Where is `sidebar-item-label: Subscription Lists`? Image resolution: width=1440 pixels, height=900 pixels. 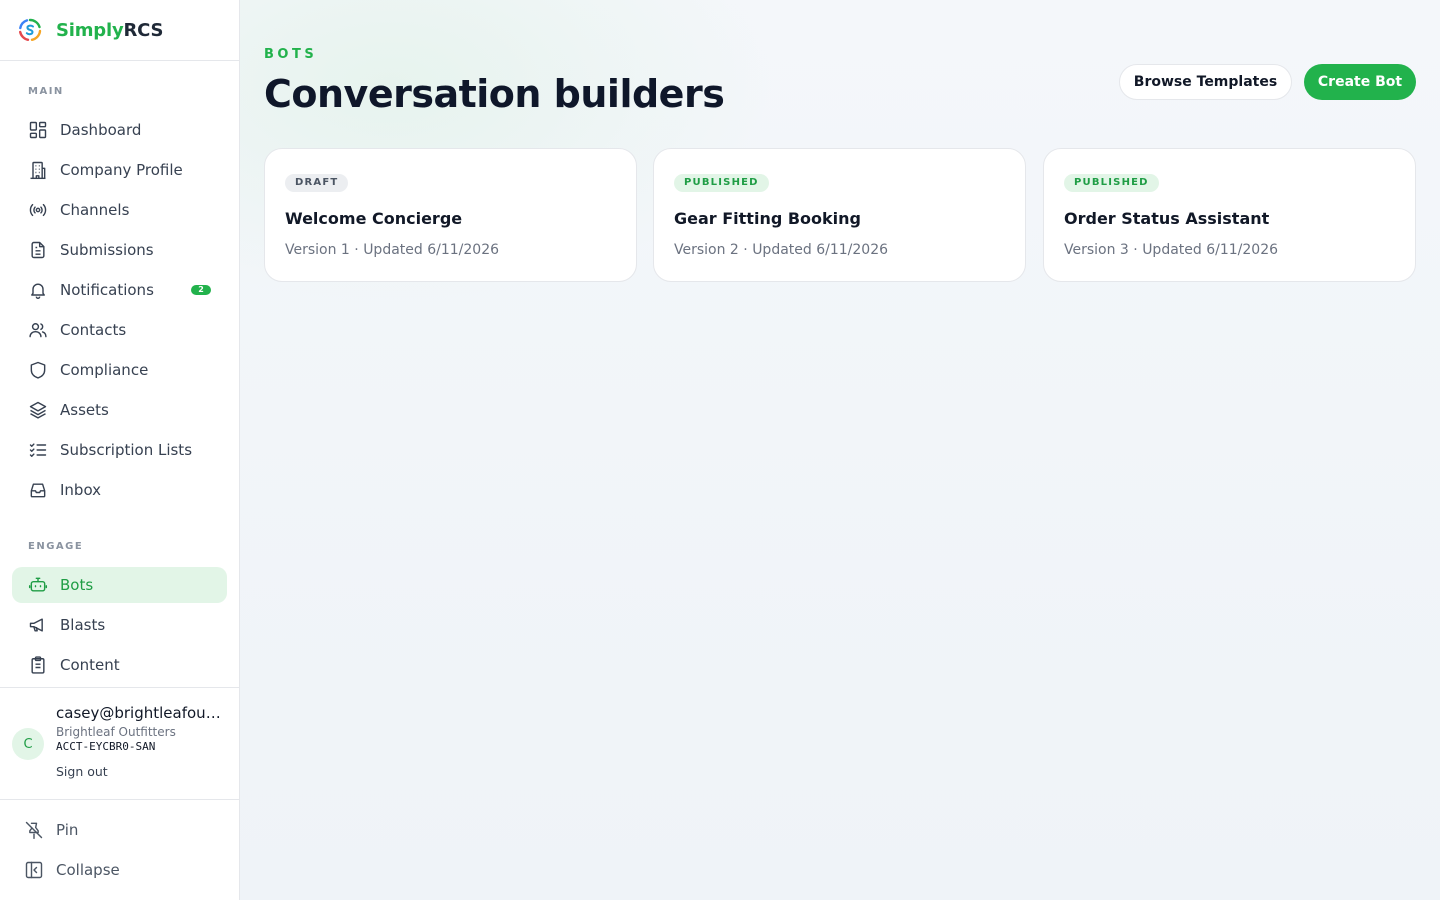 sidebar-item-label: Subscription Lists is located at coordinates (126, 450).